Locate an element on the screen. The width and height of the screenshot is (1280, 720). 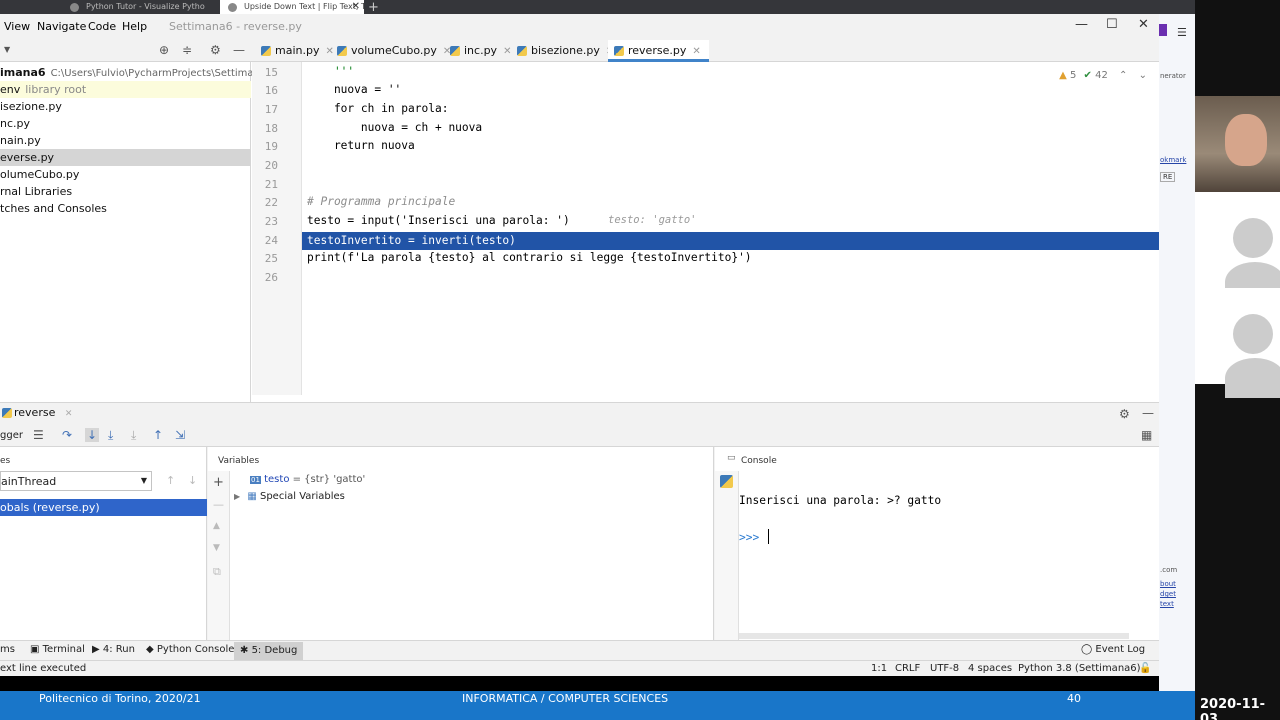
move-up-icon: ▲ is located at coordinates (216, 526).